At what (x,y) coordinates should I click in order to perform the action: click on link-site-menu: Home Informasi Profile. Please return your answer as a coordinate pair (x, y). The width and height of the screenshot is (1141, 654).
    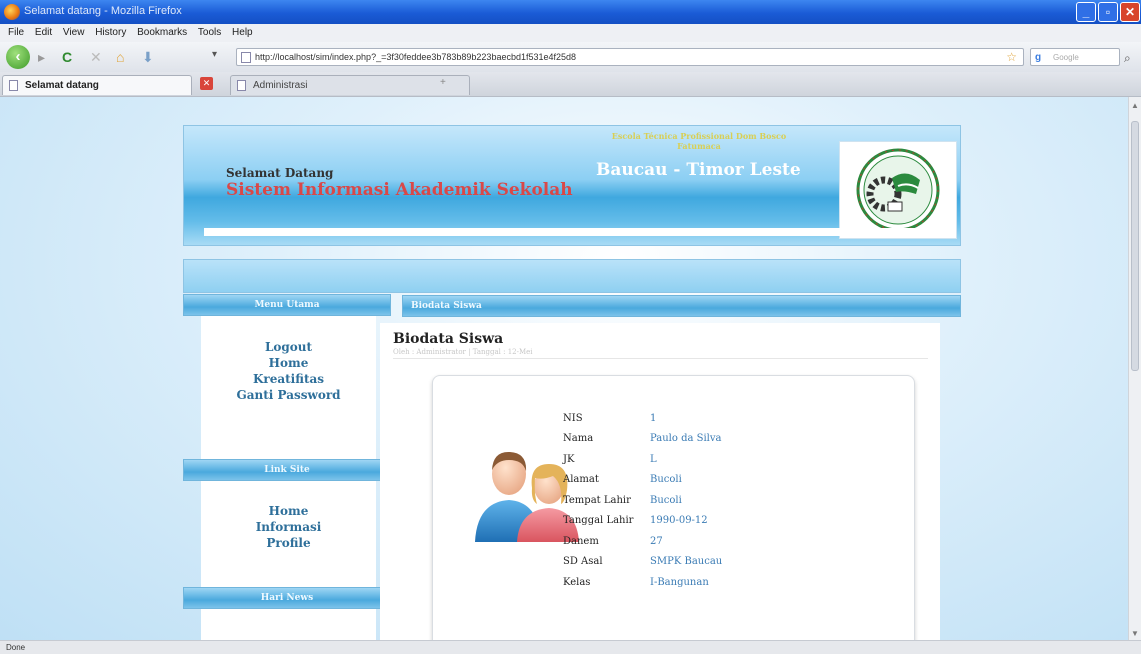
    Looking at the image, I should click on (288, 527).